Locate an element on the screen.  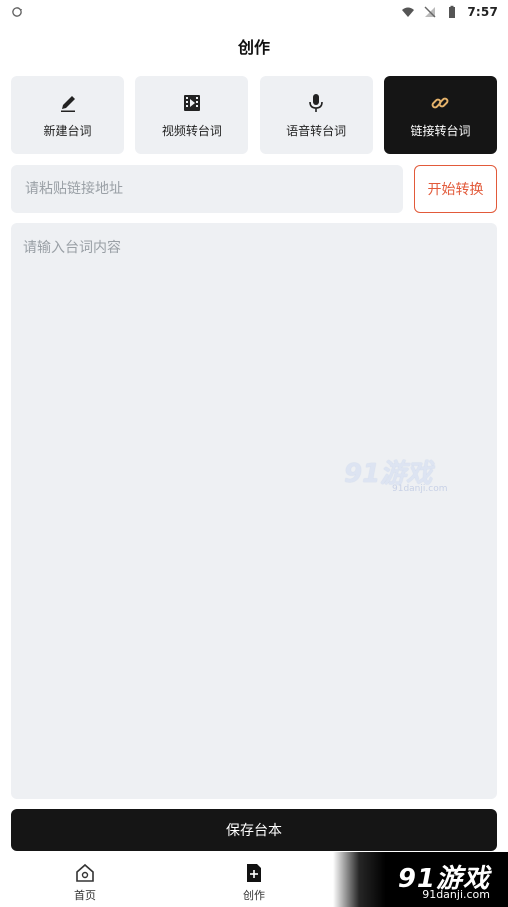
status-bar: 7:57 is located at coordinates (254, 12).